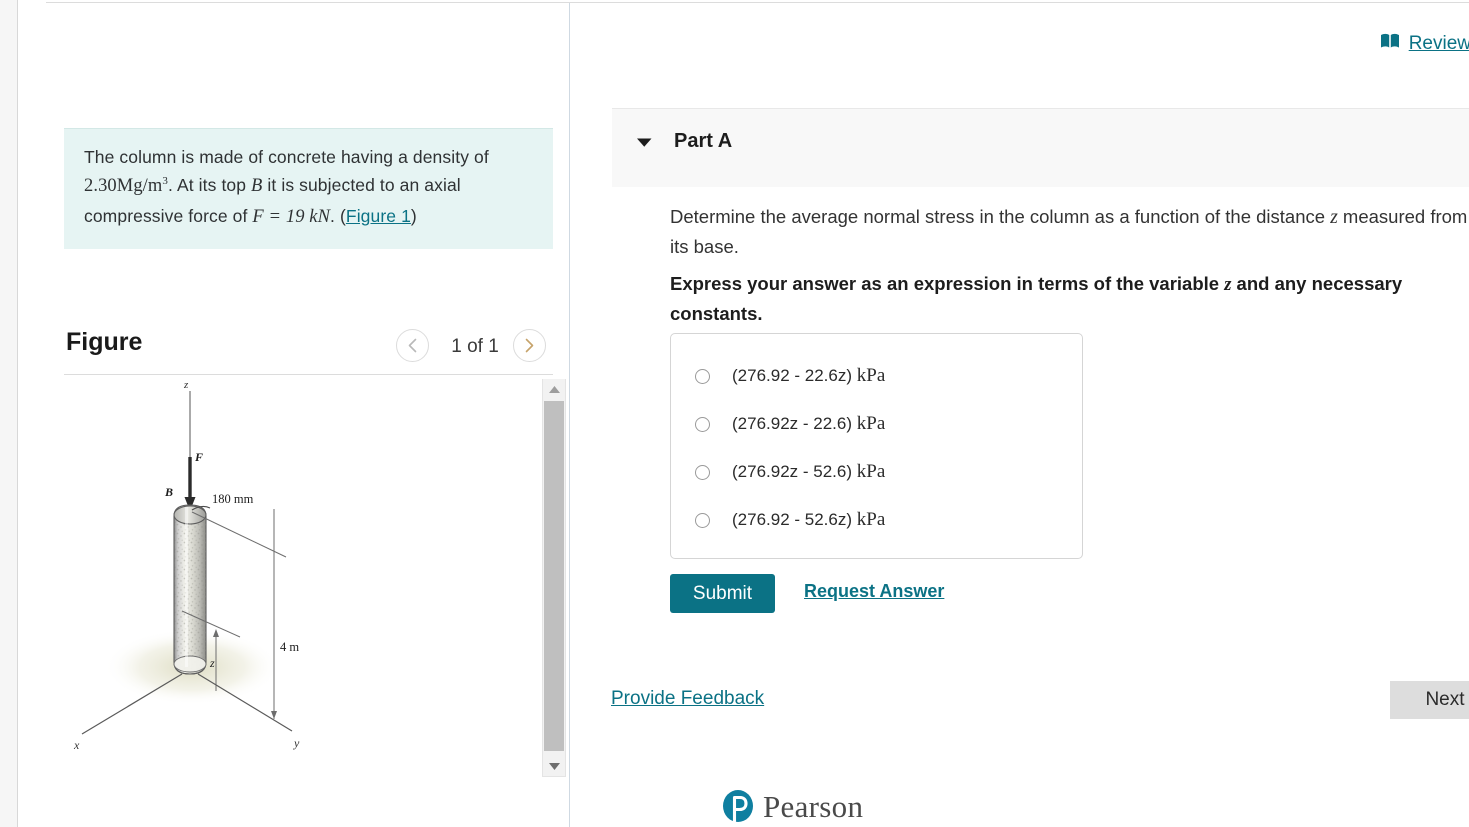 The height and width of the screenshot is (827, 1469). Describe the element at coordinates (142, 186) in the screenshot. I see `density-units: Mg/m3` at that location.